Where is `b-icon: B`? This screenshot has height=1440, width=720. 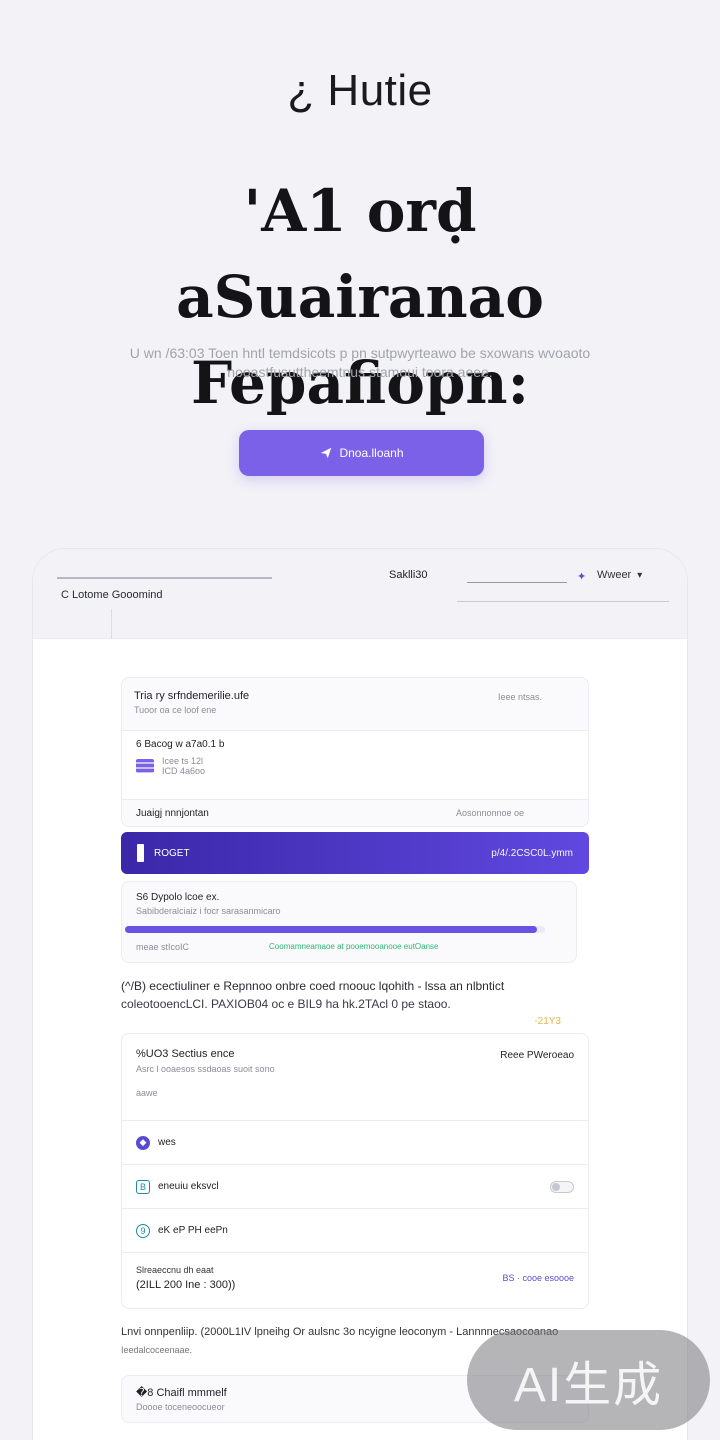
b-icon: B is located at coordinates (143, 1186).